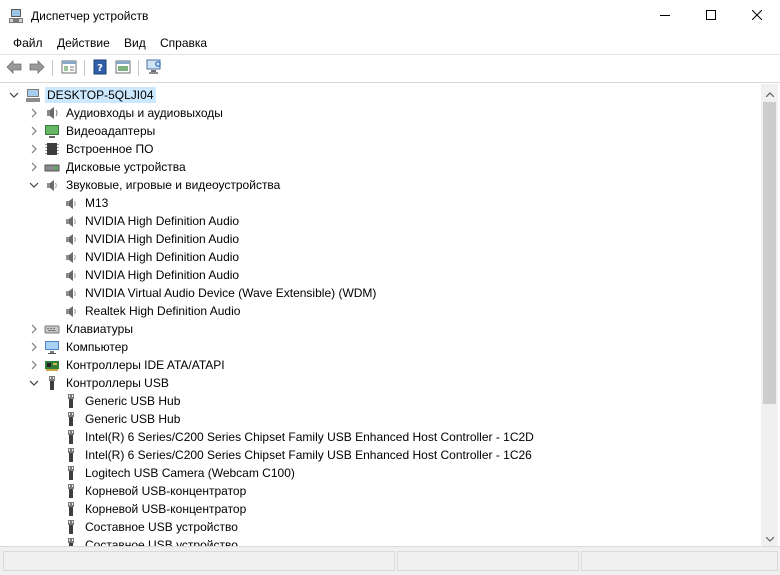  What do you see at coordinates (109, 149) in the screenshot?
I see `tree-item-label: Встроенное ПО` at bounding box center [109, 149].